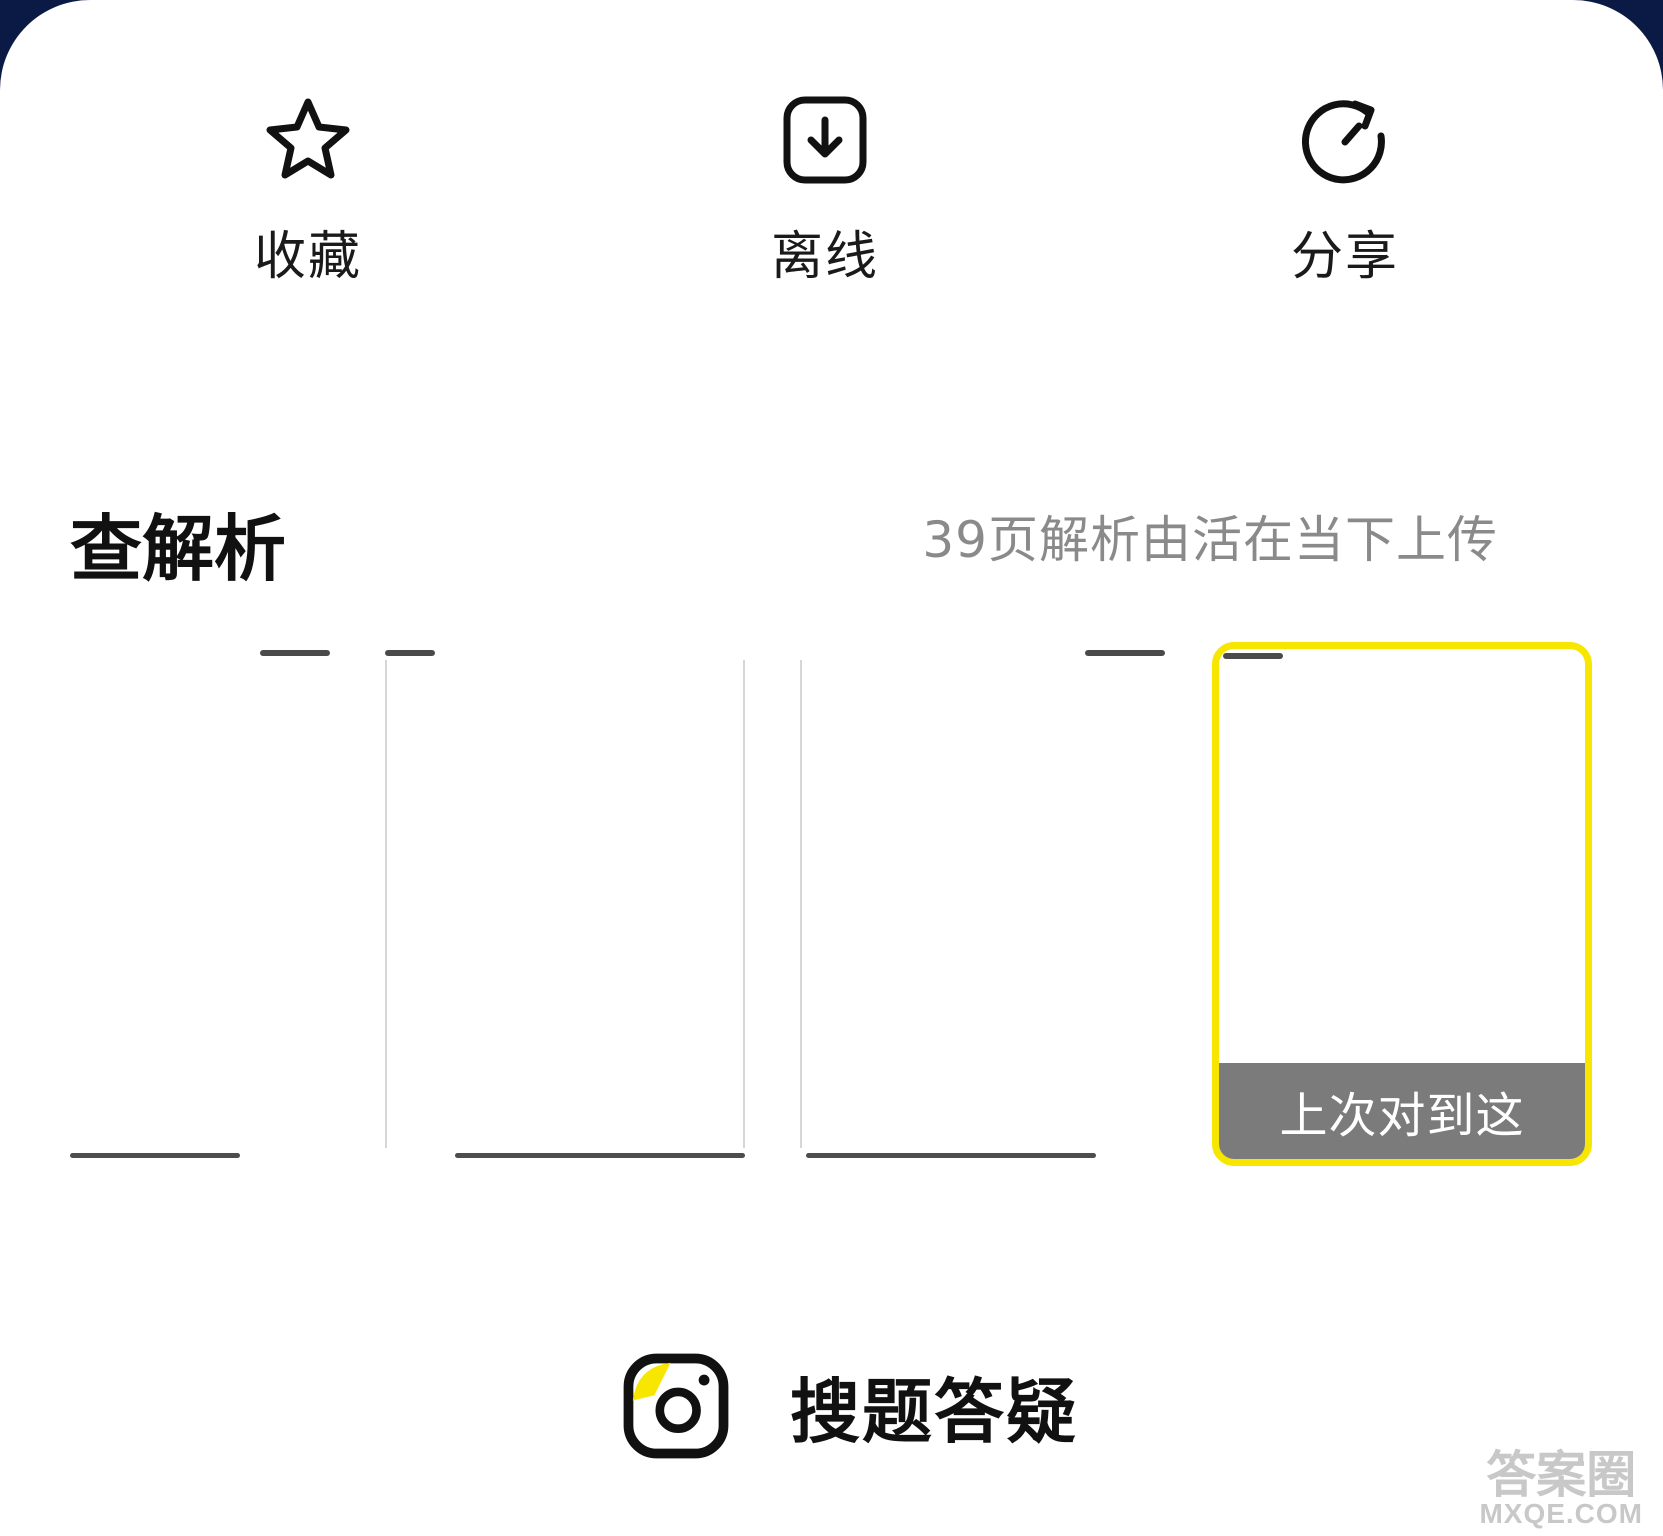 This screenshot has height=1536, width=1663. Describe the element at coordinates (308, 138) in the screenshot. I see `star-icon` at that location.